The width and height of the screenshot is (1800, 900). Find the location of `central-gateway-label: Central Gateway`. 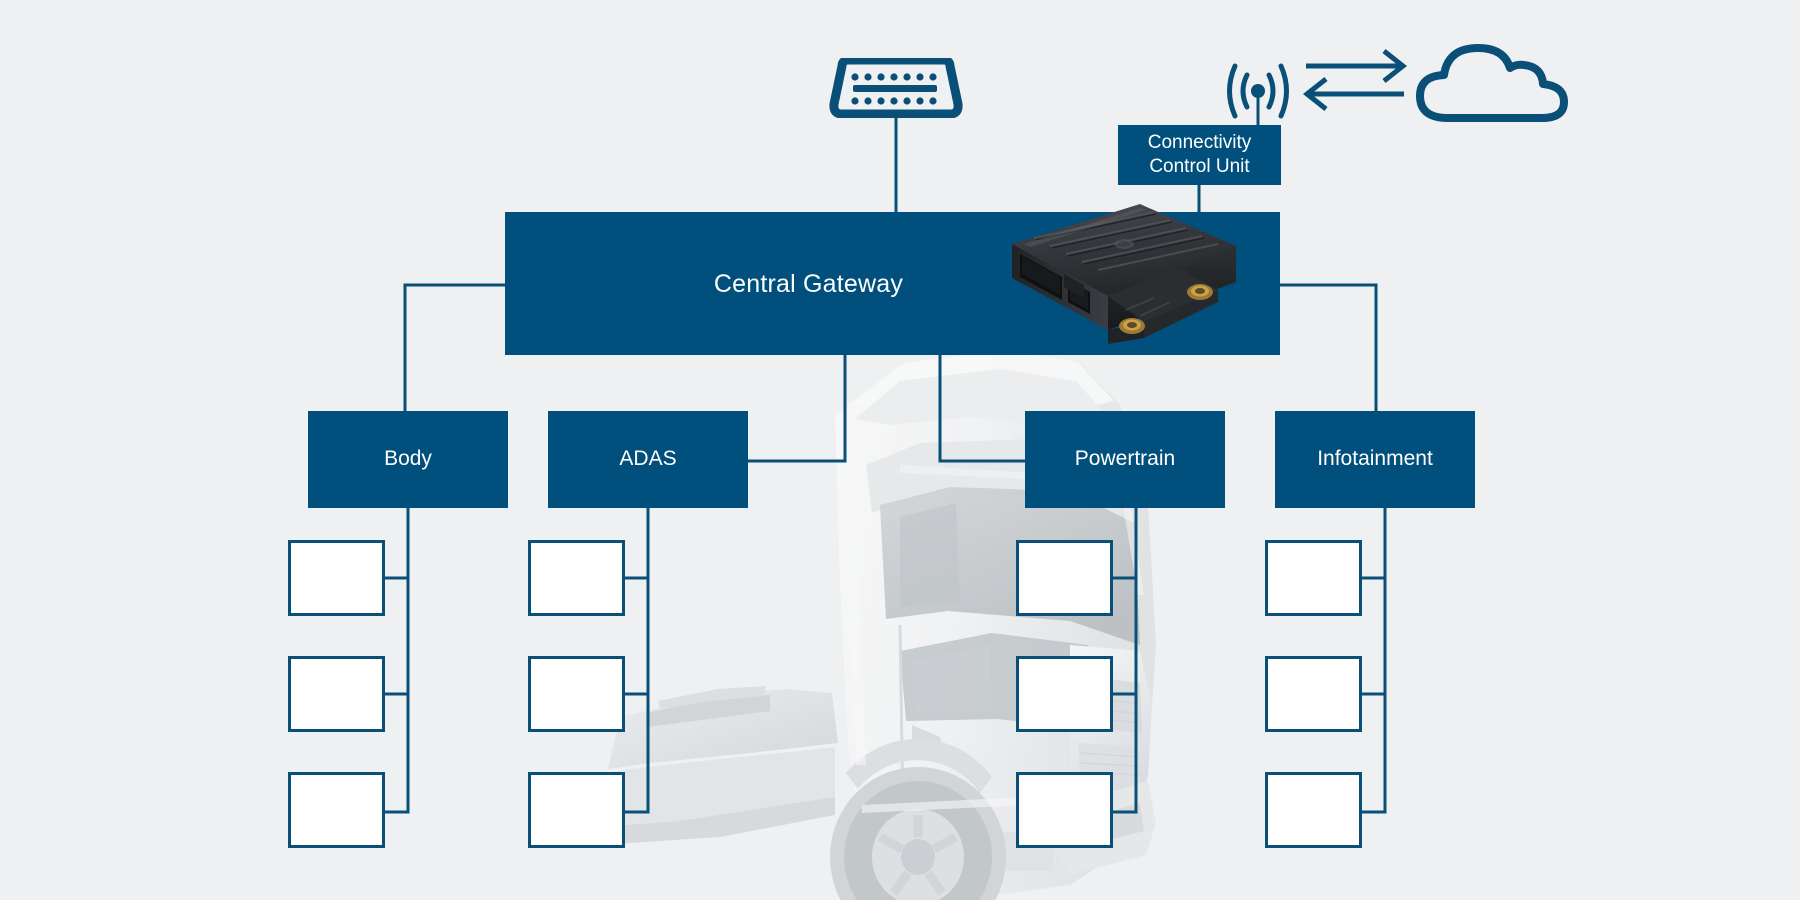

central-gateway-label: Central Gateway is located at coordinates (808, 283).